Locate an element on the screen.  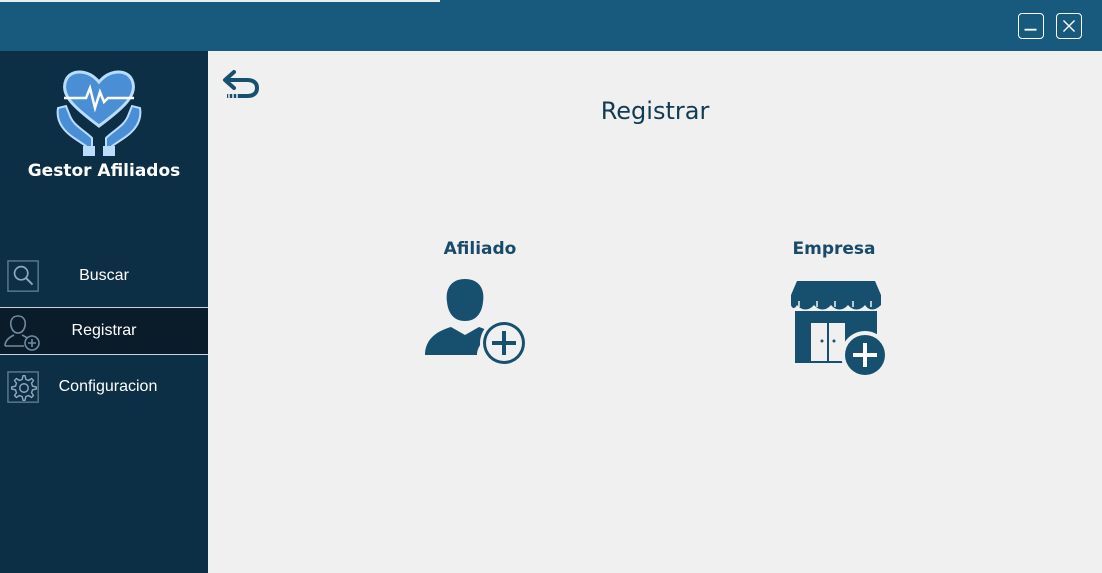
afiliado-label: Afiliado is located at coordinates (480, 249).